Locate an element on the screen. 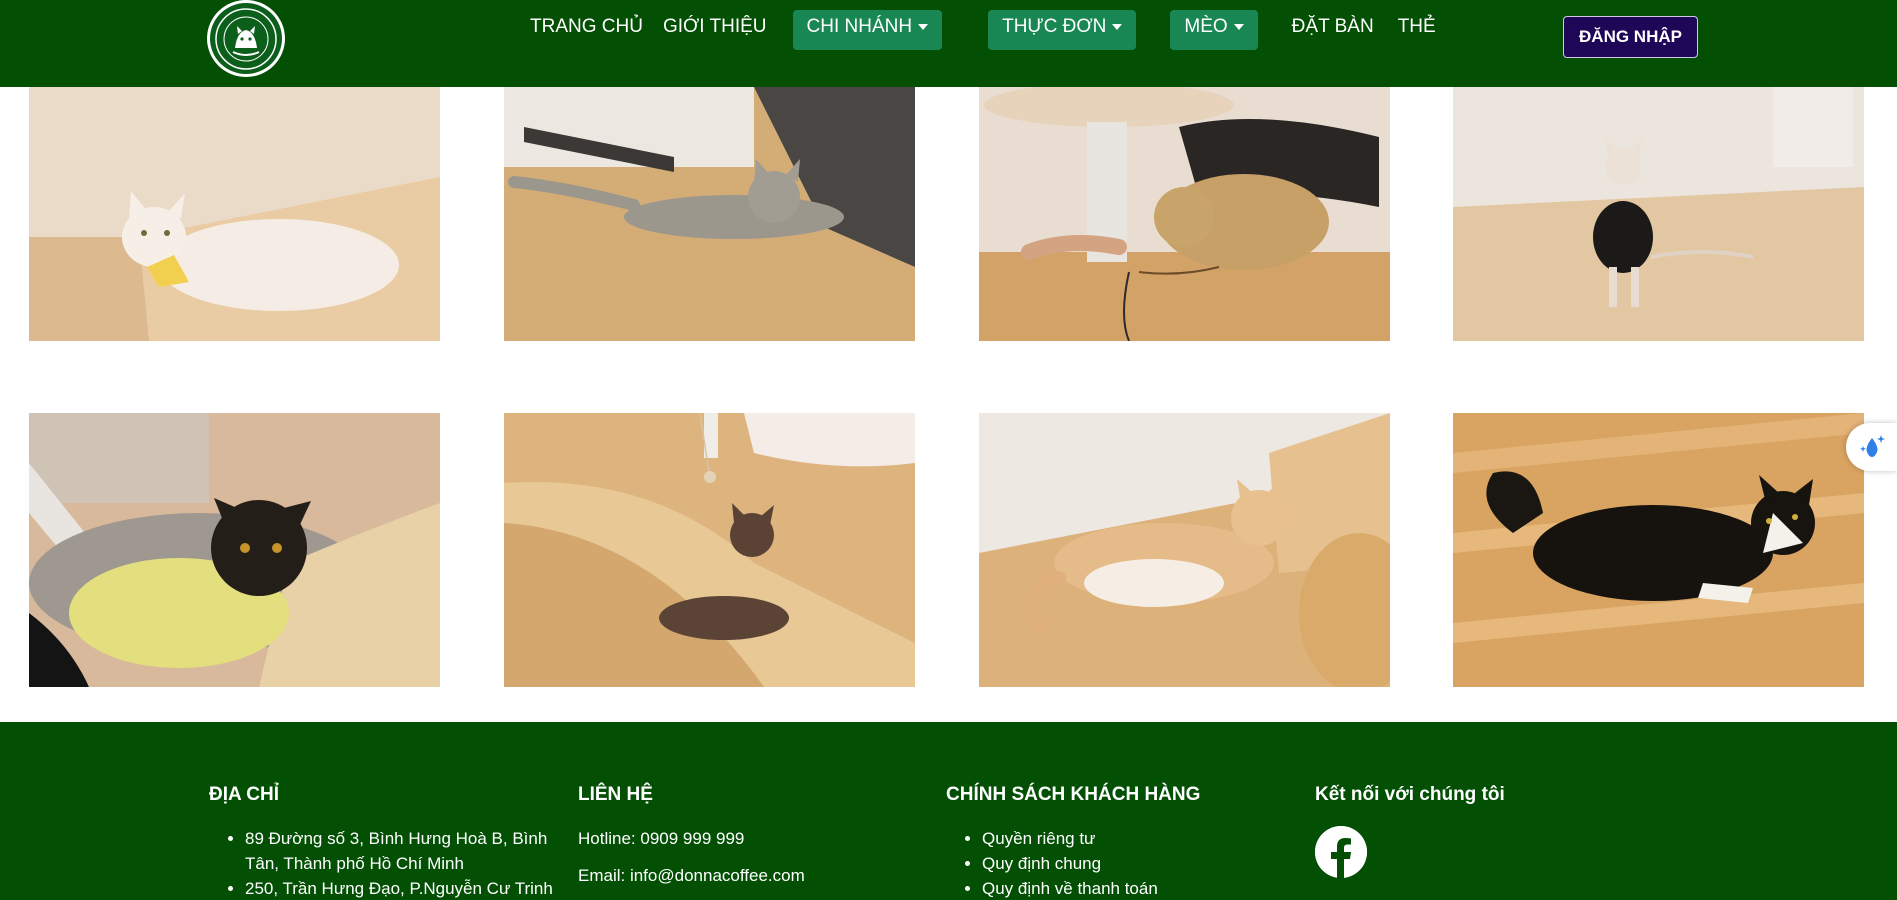 This screenshot has height=900, width=1897. nav-chi-nhanh-dropdown: CHI NHÁNH is located at coordinates (867, 30).